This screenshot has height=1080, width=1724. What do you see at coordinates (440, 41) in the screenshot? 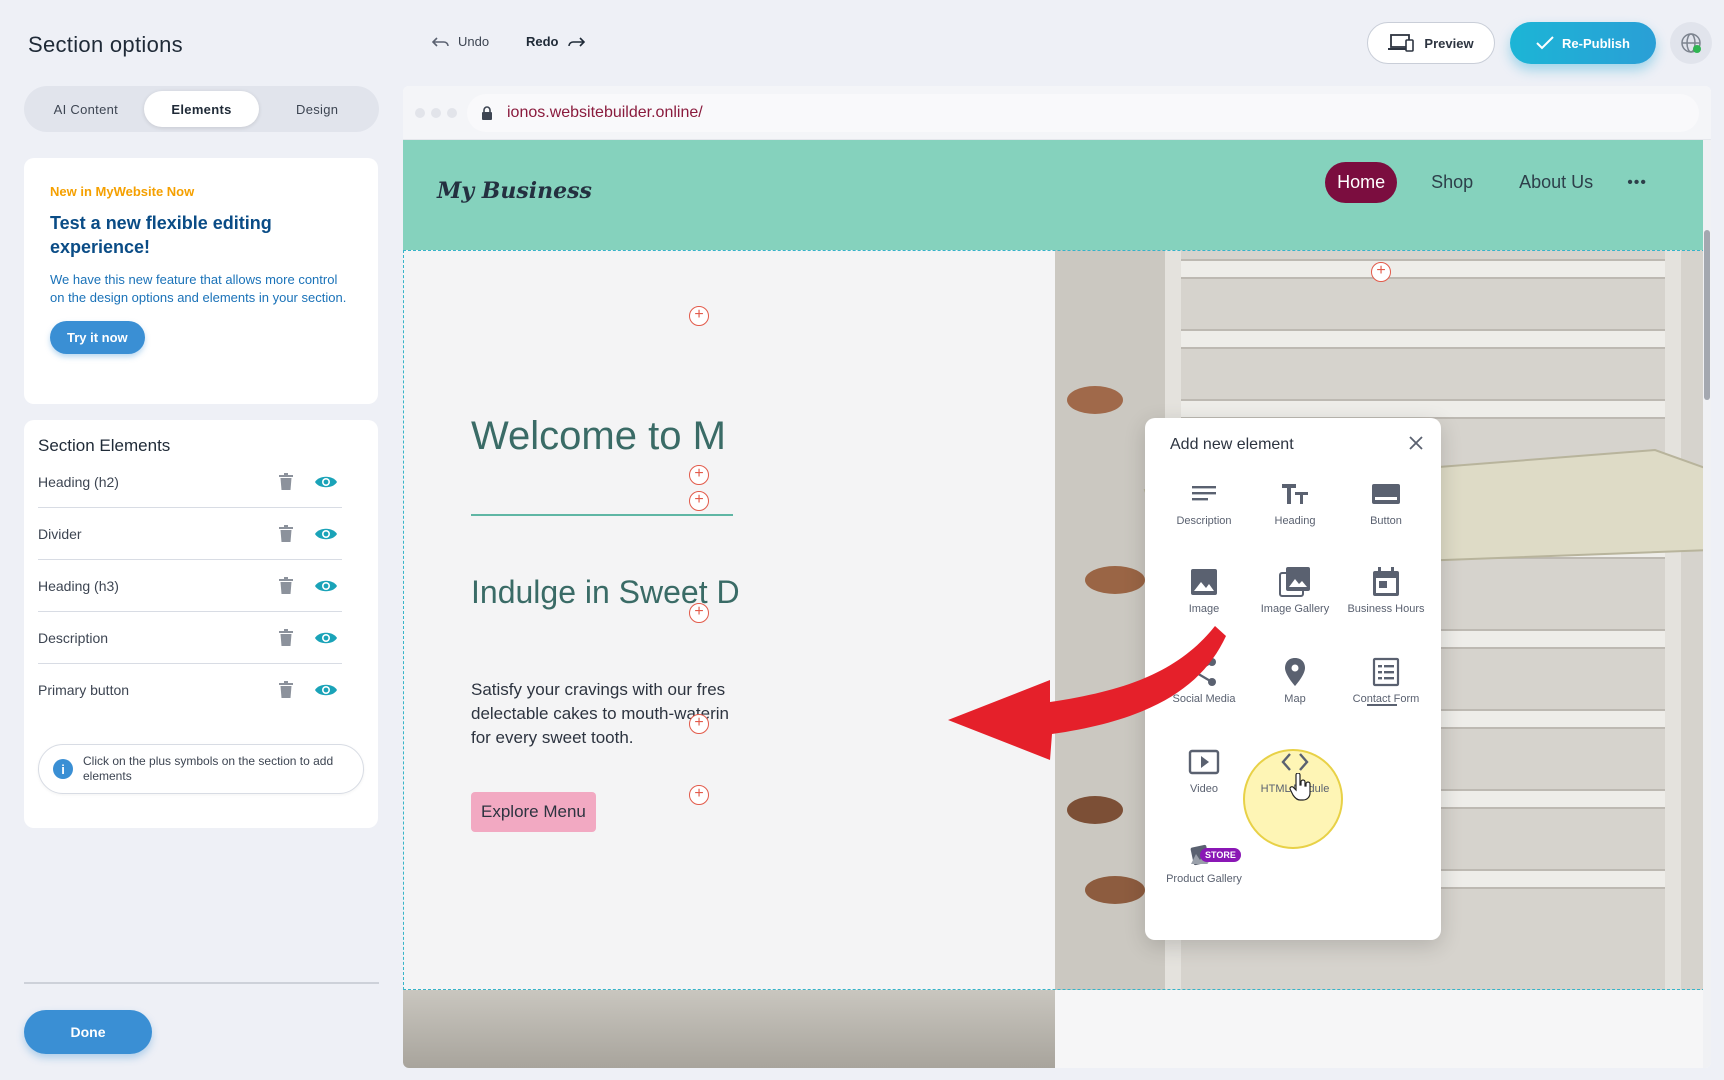
I see `undo-icon` at bounding box center [440, 41].